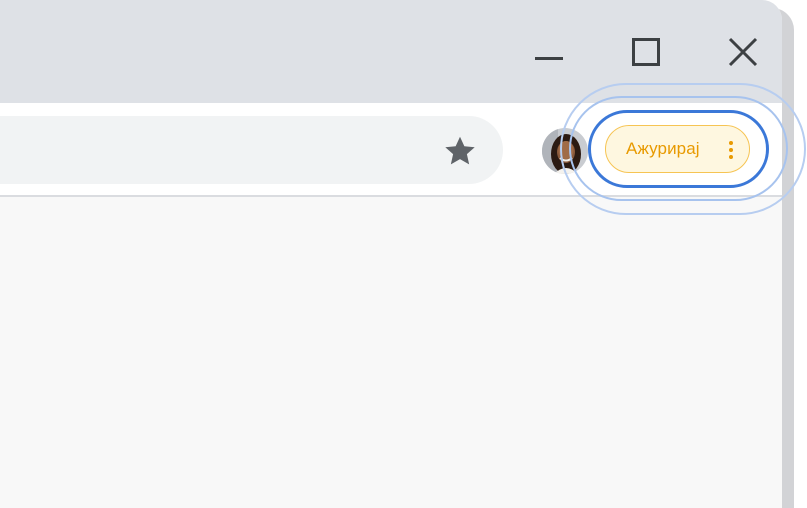  I want to click on close-button, so click(743, 52).